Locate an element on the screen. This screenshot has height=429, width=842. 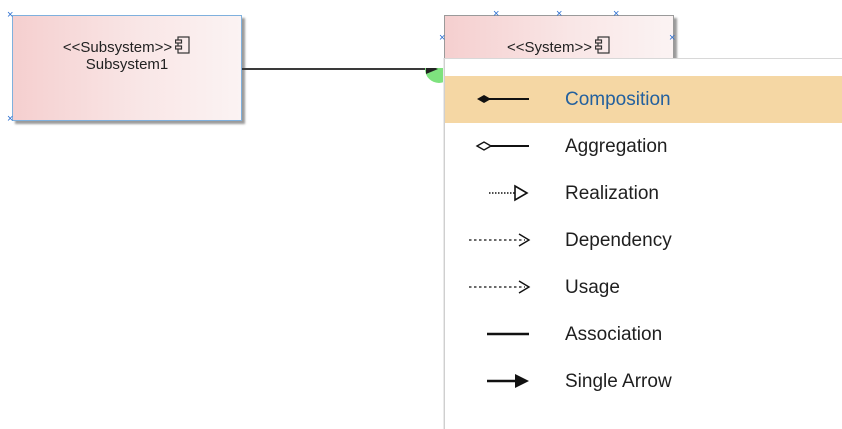
menu-item-single-arrow: Single Arrow is located at coordinates (643, 381).